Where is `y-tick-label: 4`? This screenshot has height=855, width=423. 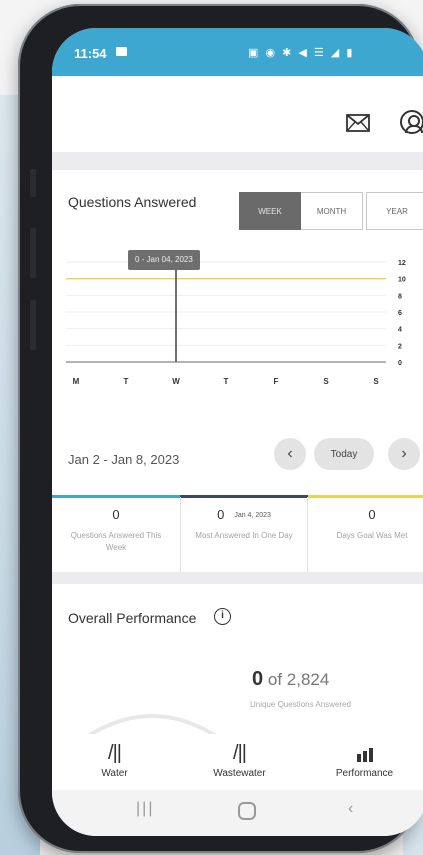 y-tick-label: 4 is located at coordinates (400, 330).